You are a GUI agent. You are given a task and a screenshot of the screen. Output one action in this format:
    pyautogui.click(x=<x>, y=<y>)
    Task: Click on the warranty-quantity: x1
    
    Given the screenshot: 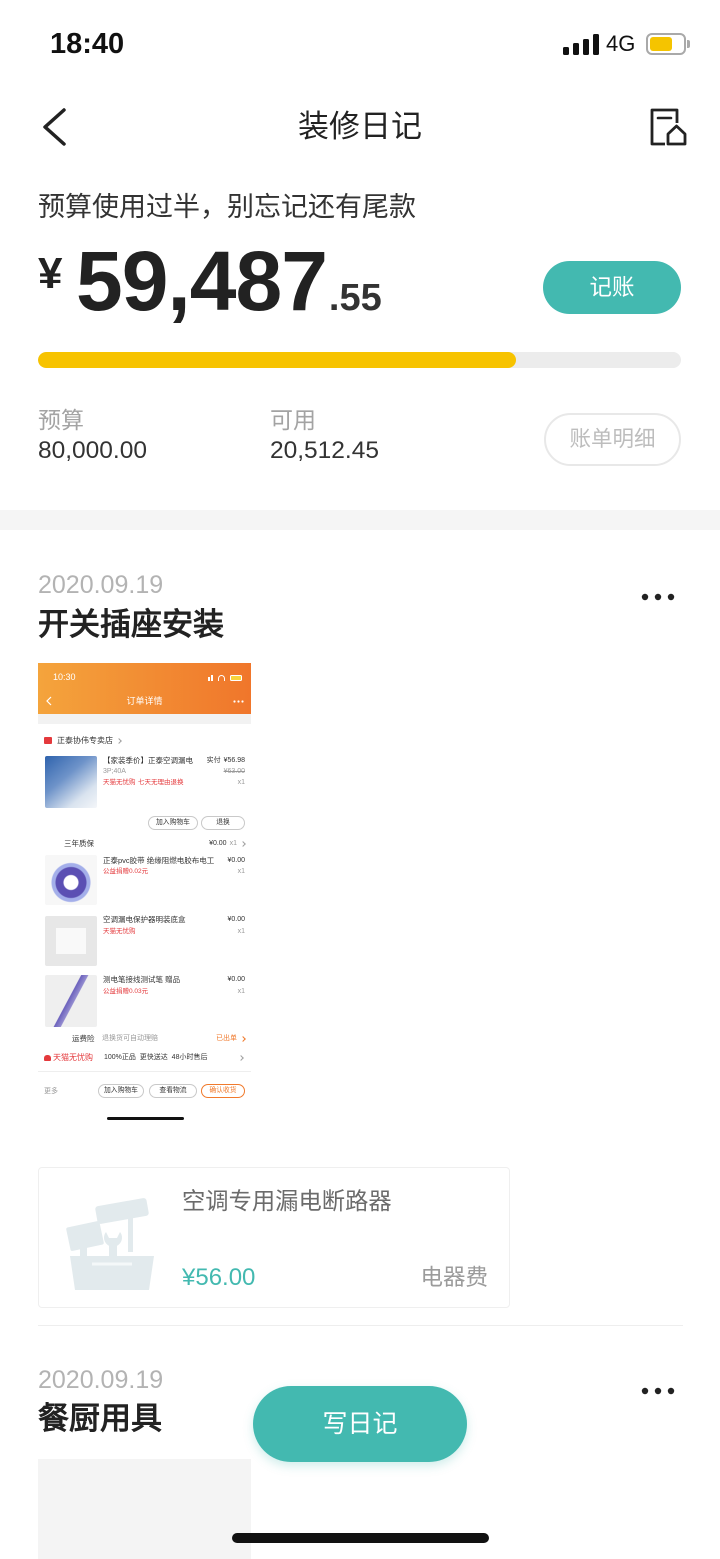 What is the action you would take?
    pyautogui.click(x=233, y=843)
    